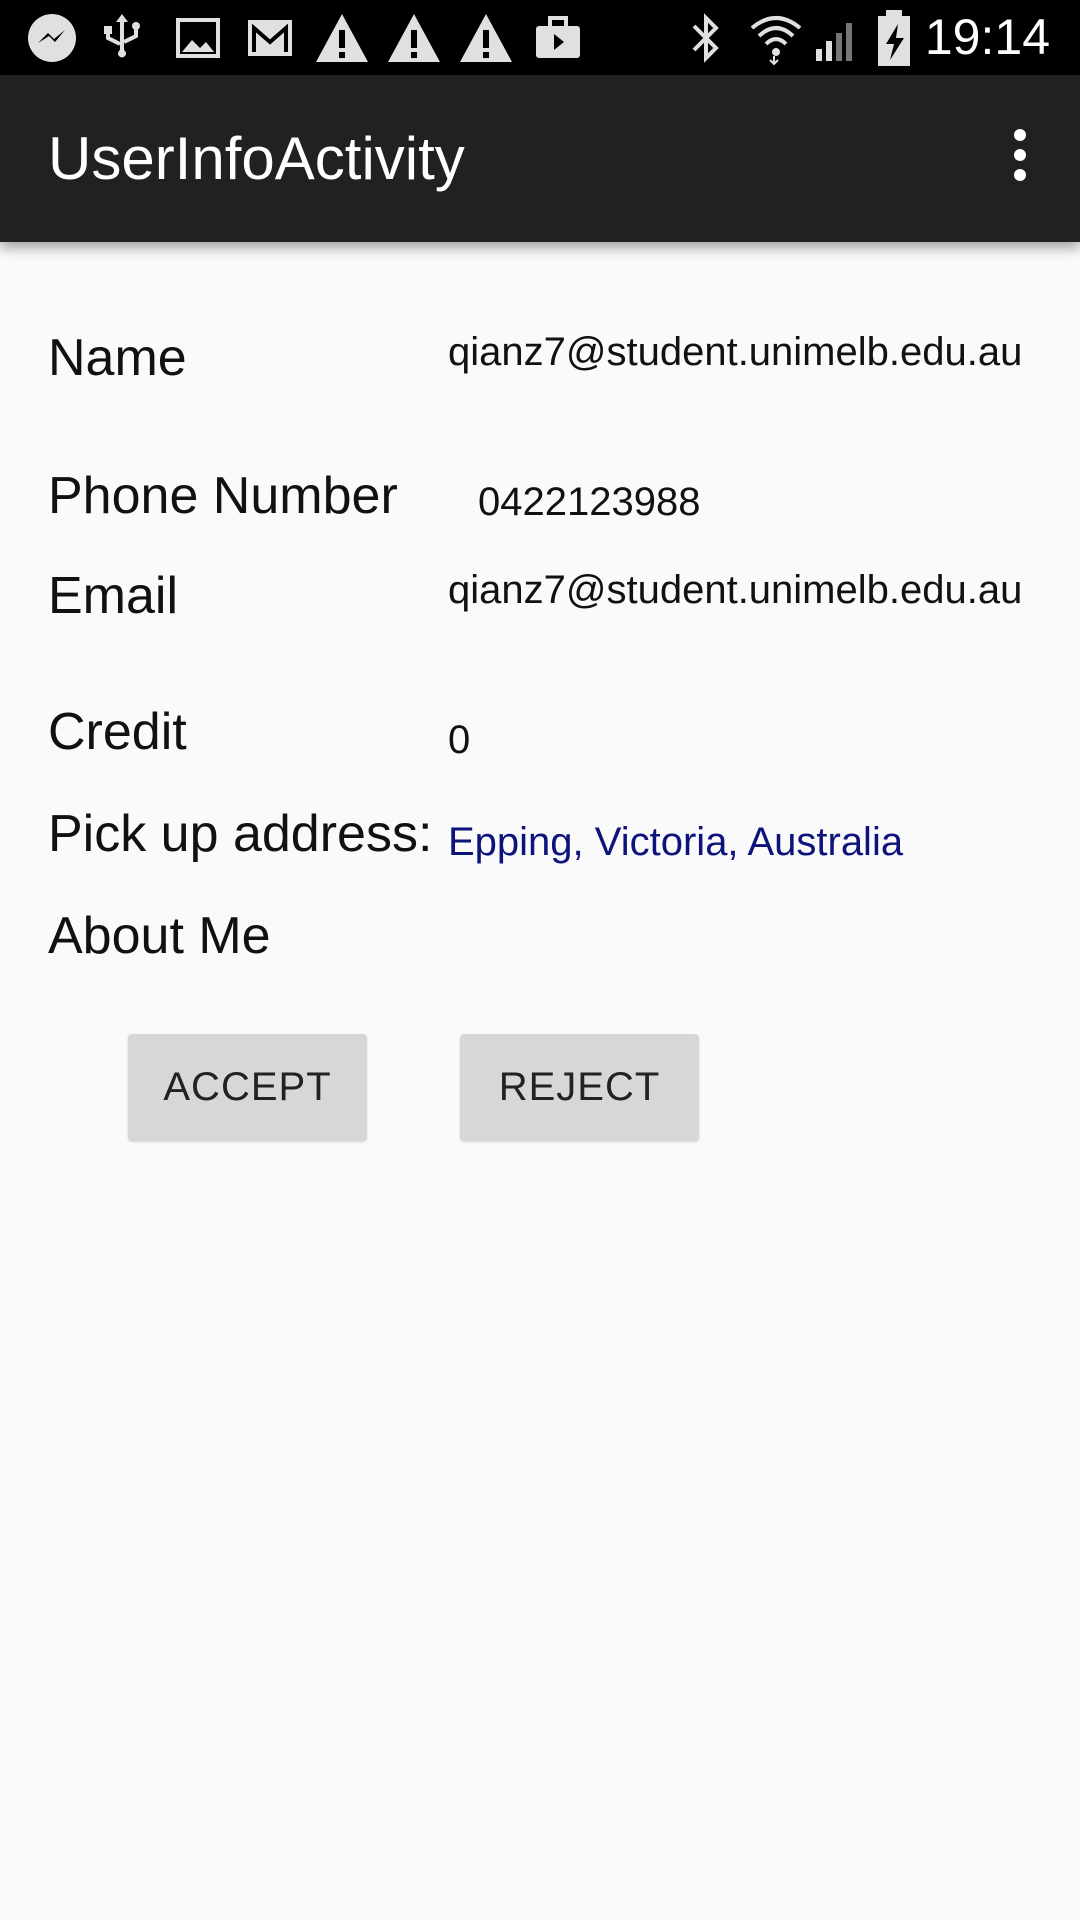 The height and width of the screenshot is (1920, 1080). Describe the element at coordinates (735, 590) in the screenshot. I see `email-value: qianz7@student.unimelb.edu.au` at that location.